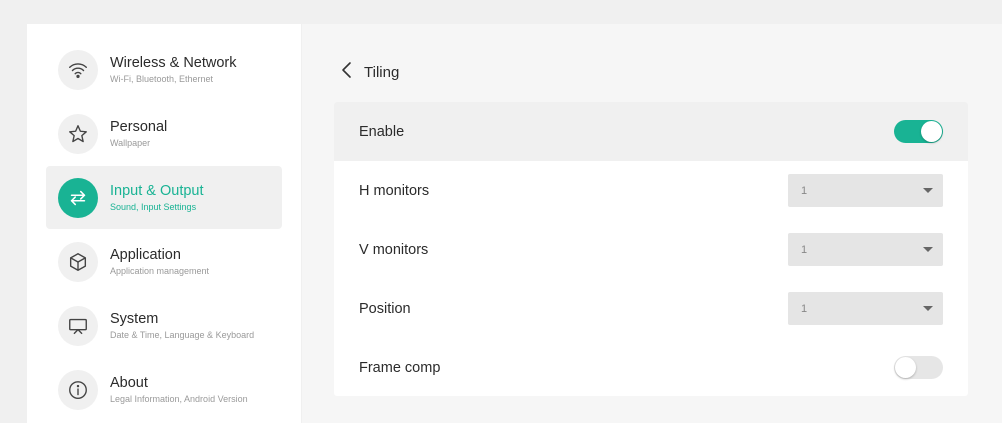 The height and width of the screenshot is (423, 1002). I want to click on sidebar-item-input-output: Input & Output Sound, Input Settings, so click(164, 197).